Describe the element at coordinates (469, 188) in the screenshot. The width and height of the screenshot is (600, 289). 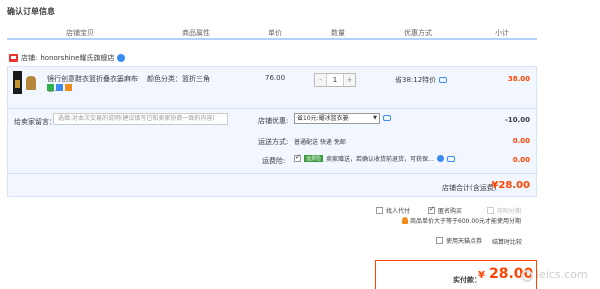
I see `shop-total-label: 店铺合计(含运费)` at that location.